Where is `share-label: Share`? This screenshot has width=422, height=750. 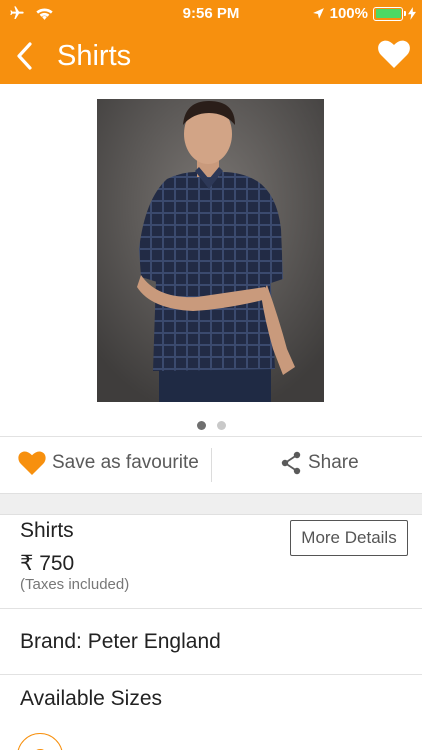
share-label: Share is located at coordinates (333, 462).